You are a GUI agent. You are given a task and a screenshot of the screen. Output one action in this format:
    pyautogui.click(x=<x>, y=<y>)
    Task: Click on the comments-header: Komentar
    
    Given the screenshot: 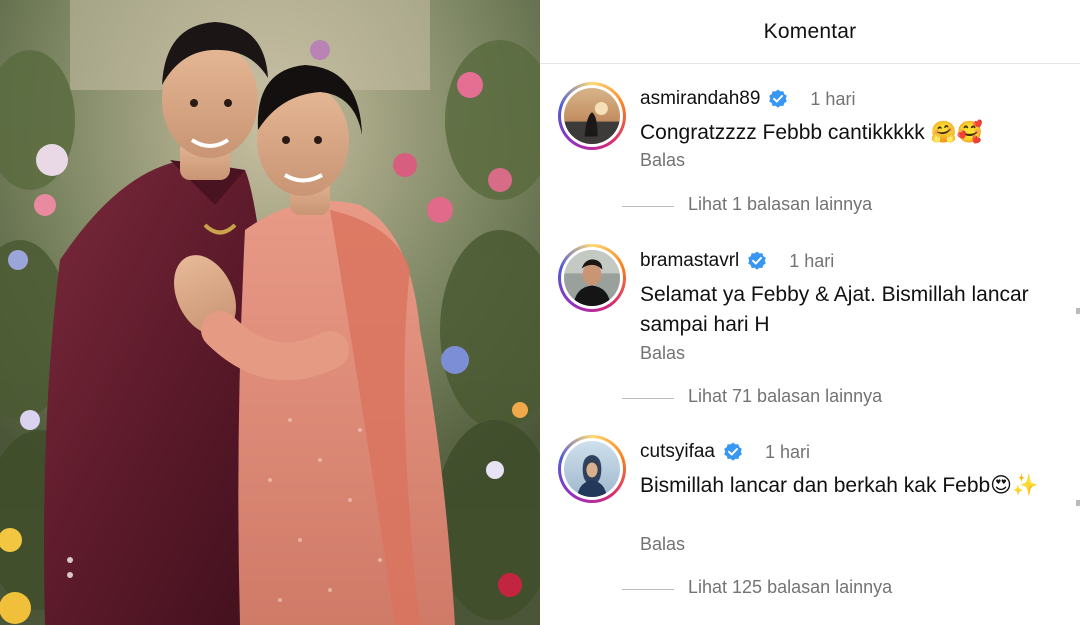 What is the action you would take?
    pyautogui.click(x=810, y=32)
    